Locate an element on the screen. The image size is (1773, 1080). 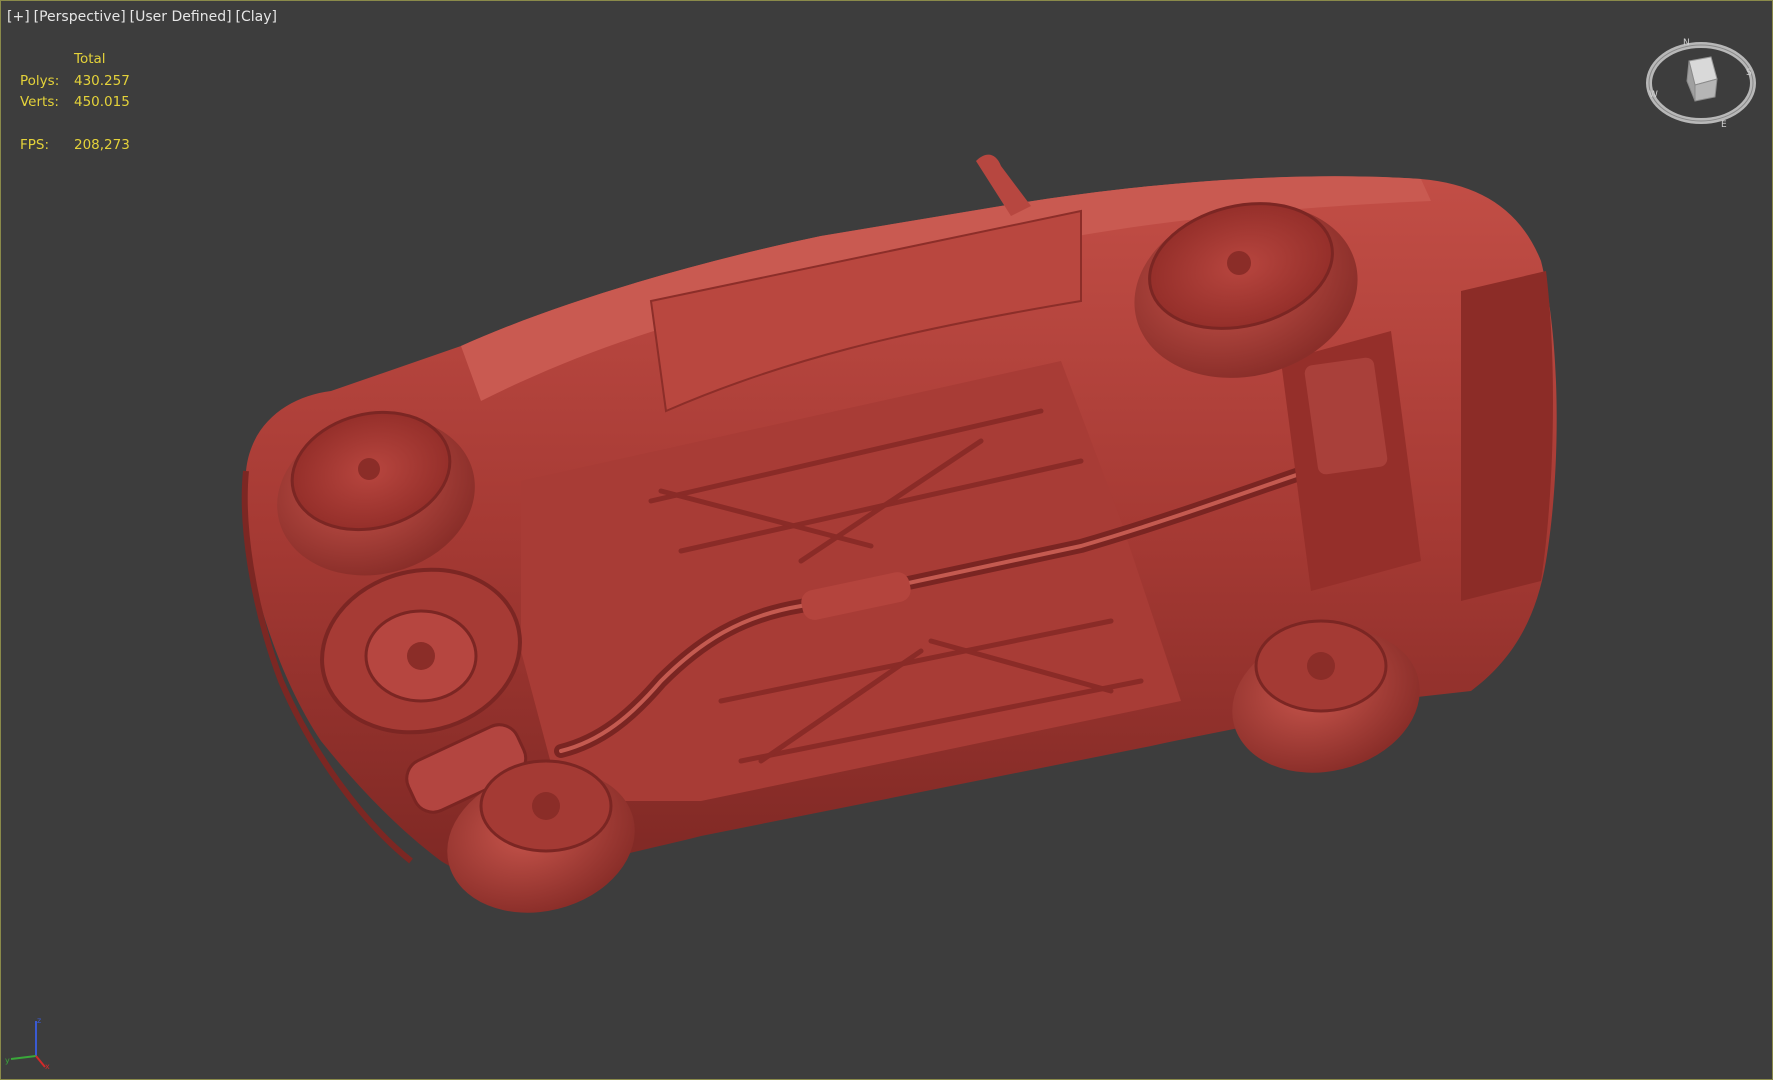
svg-text: x is located at coordinates (47, 1066).